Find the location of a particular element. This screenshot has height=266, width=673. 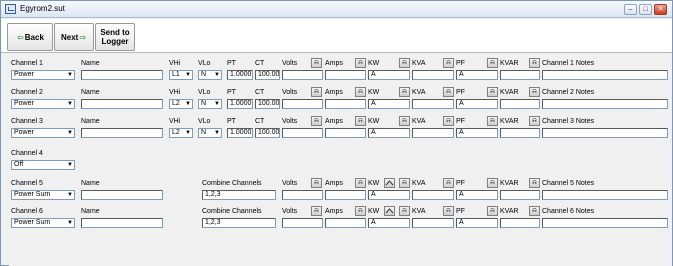

close-button: ✕ is located at coordinates (660, 9).